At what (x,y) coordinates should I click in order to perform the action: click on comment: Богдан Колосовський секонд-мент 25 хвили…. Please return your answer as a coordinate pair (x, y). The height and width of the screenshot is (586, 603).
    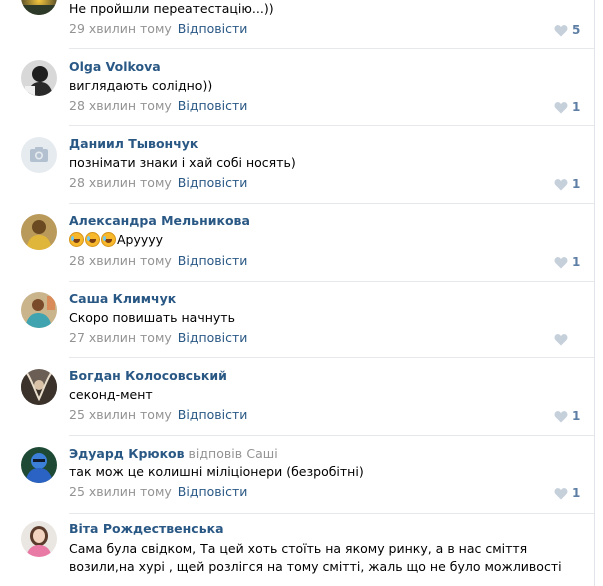
    Looking at the image, I should click on (297, 397).